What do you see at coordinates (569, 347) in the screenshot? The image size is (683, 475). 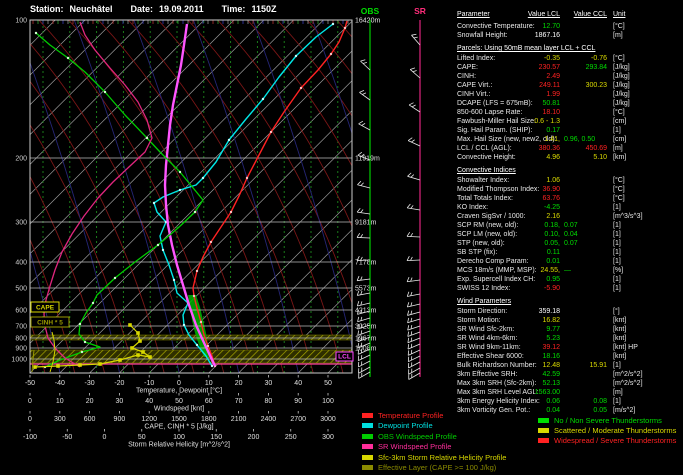 I see `table-row: SR Wind 9km-11km: 39.12 [knt] HP` at bounding box center [569, 347].